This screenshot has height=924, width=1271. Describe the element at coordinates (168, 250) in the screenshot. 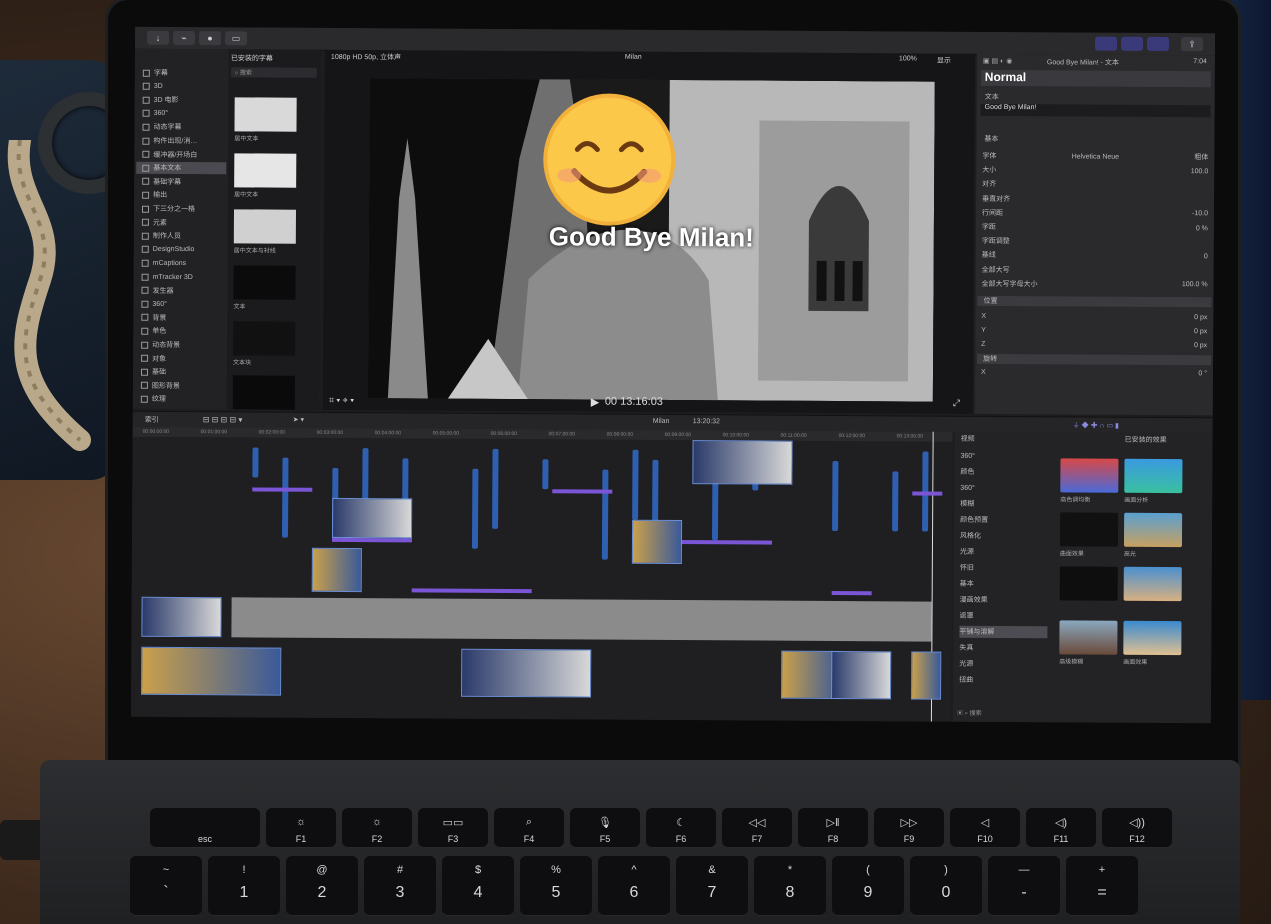

I see `sidebar-item: DesignStudio` at that location.